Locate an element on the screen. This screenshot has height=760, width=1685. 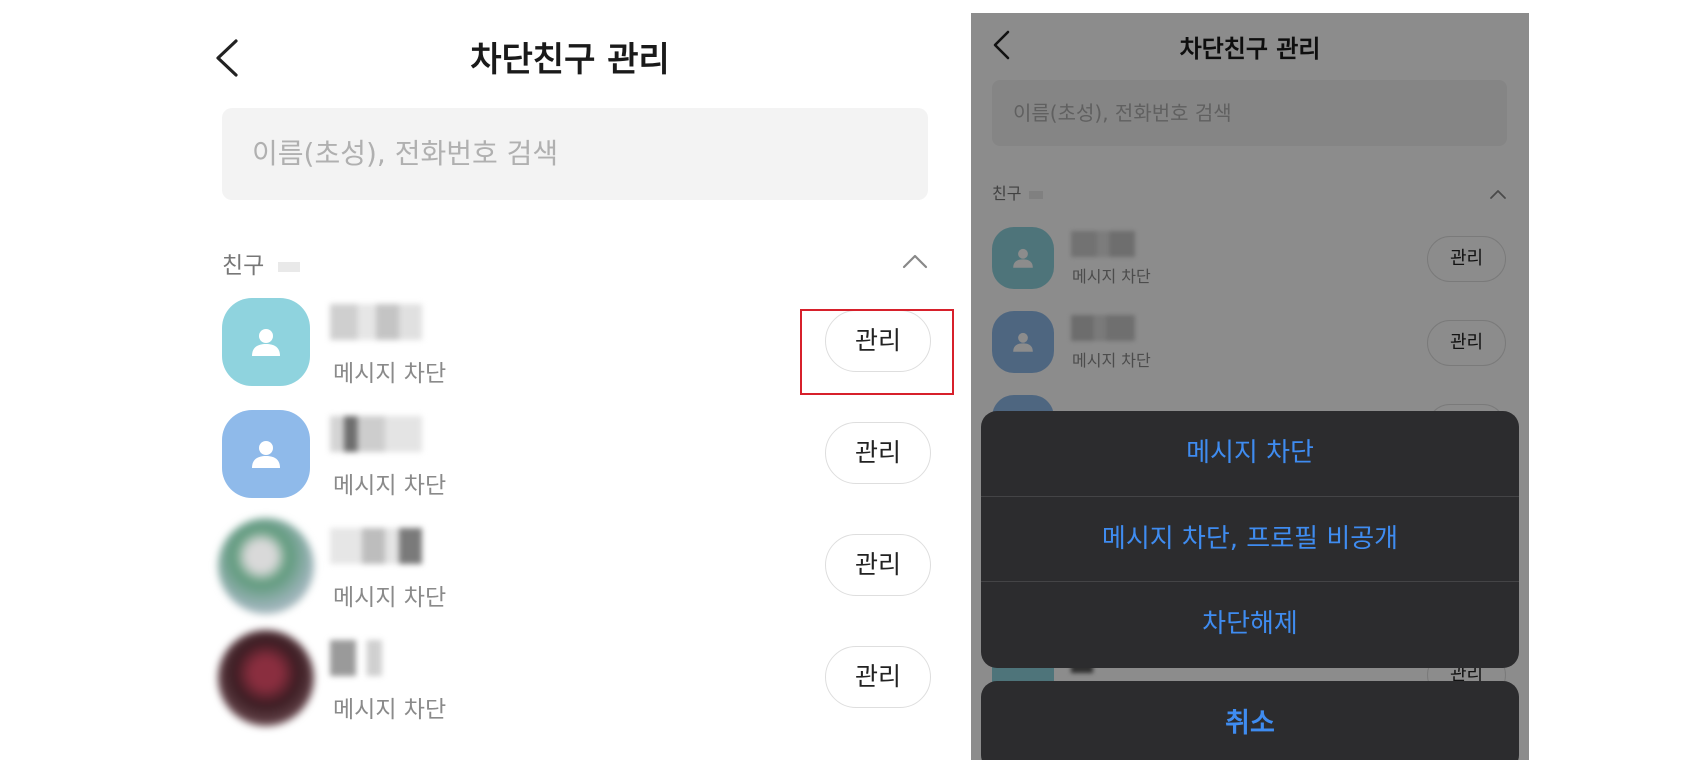
cancel-button: 취소 is located at coordinates (1250, 720).